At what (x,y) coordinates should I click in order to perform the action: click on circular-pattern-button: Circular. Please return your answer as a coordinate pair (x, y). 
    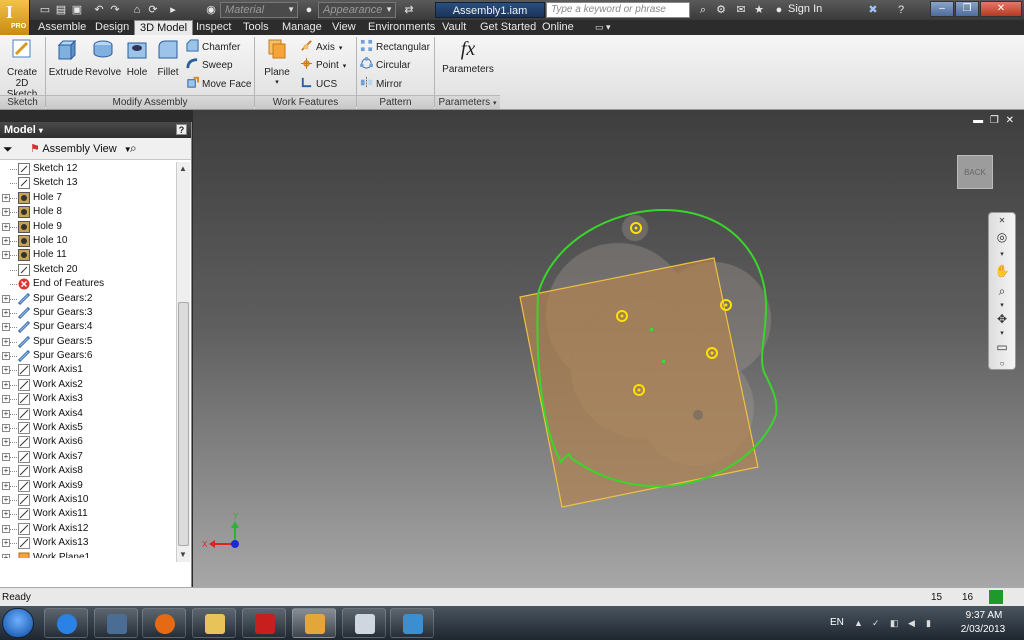
    Looking at the image, I should click on (385, 65).